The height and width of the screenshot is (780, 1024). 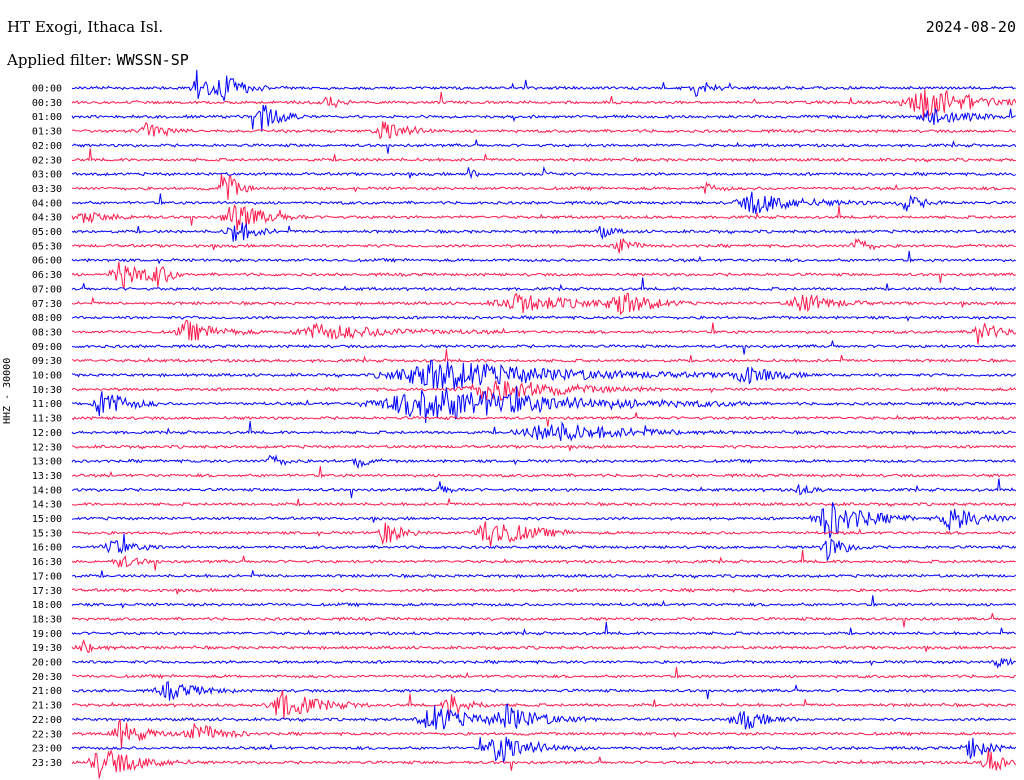 I want to click on row-time-label: 22:00, so click(x=47, y=720).